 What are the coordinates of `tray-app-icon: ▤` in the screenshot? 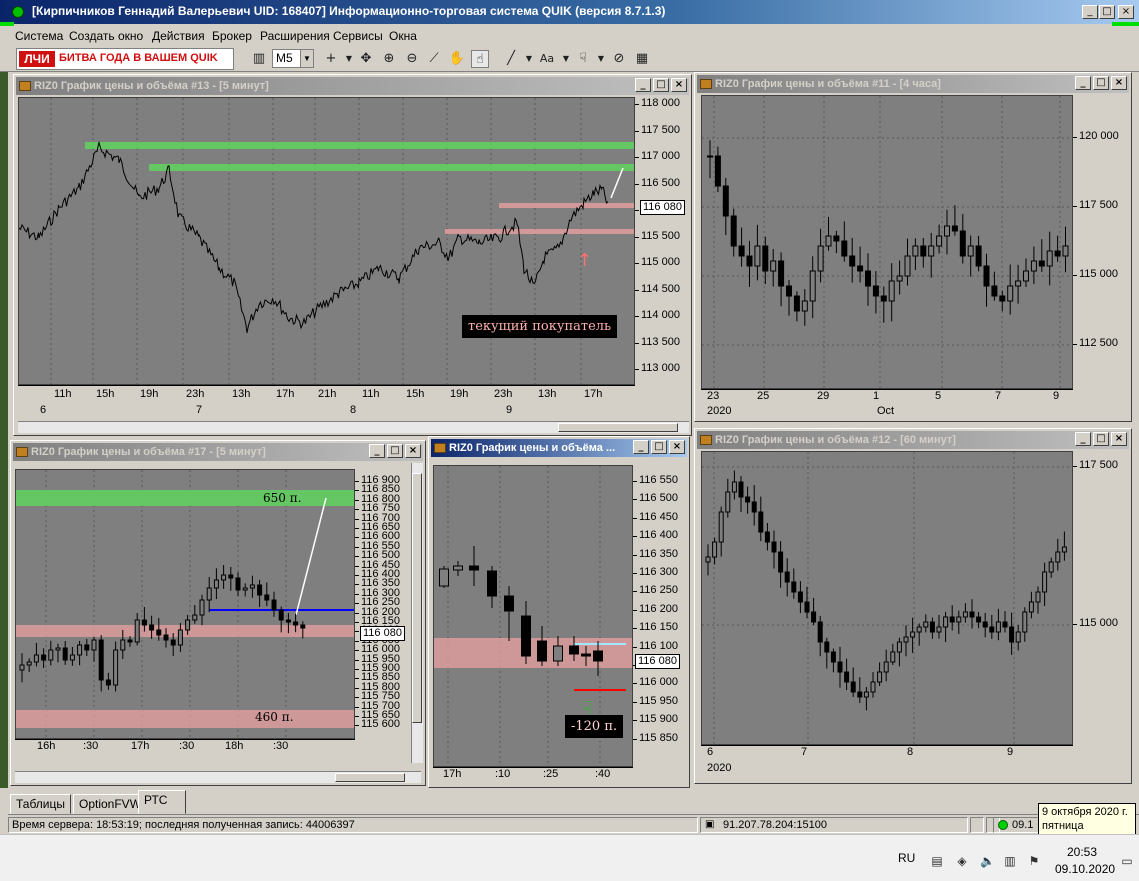 It's located at (937, 861).